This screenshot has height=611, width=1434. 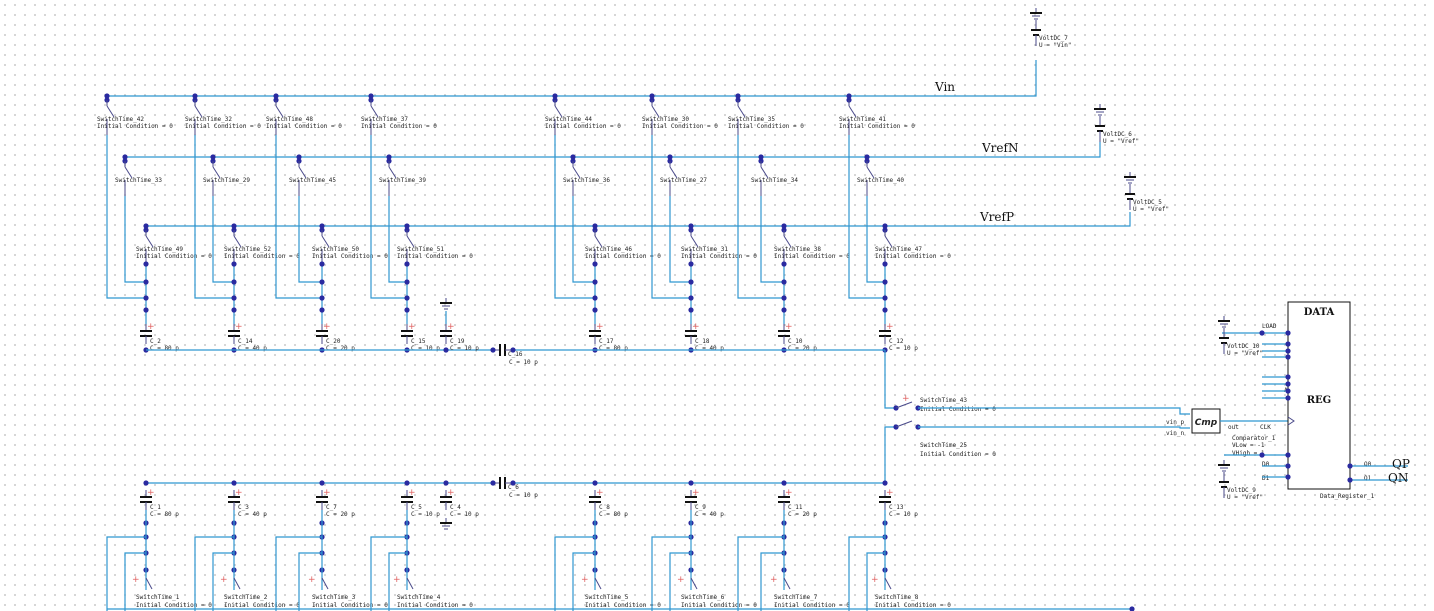 What do you see at coordinates (774, 180) in the screenshot?
I see `switch-name-label: SwitchTime_34` at bounding box center [774, 180].